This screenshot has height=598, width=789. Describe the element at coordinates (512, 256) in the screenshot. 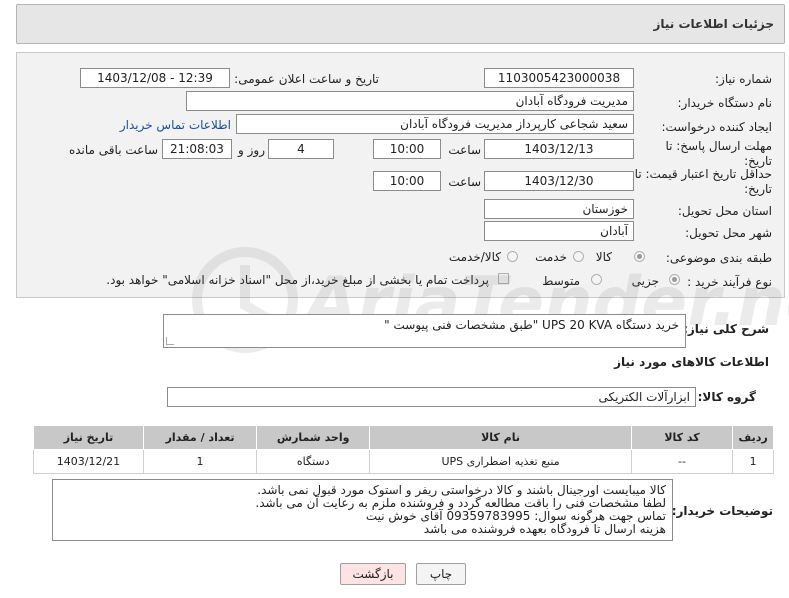

I see `category-radio-goods-service` at that location.